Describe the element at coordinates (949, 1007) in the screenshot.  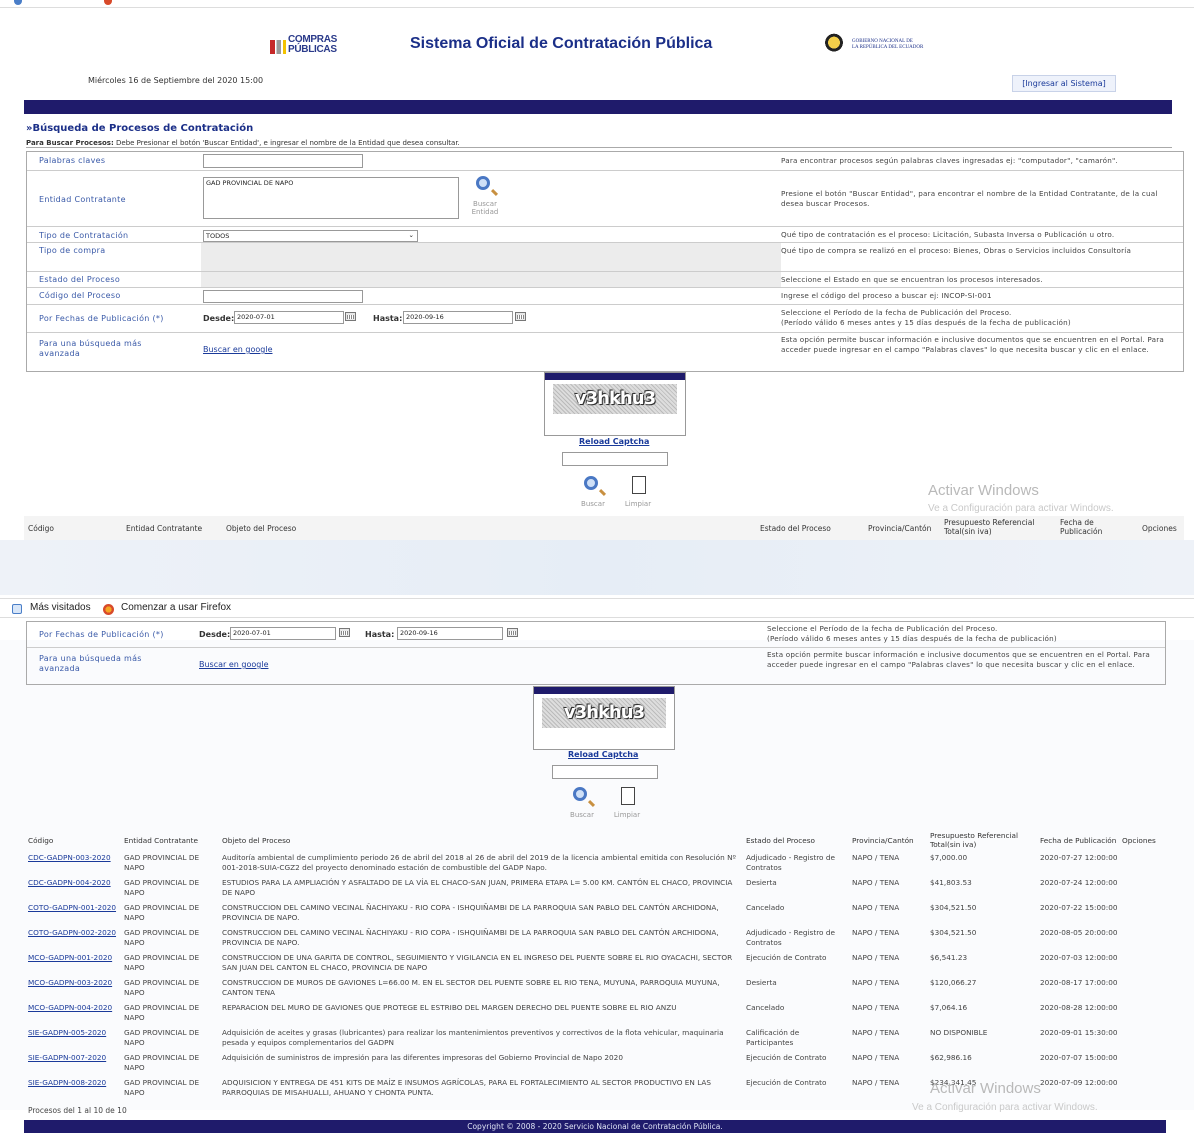
I see `budget-cell: $7,064.16` at that location.